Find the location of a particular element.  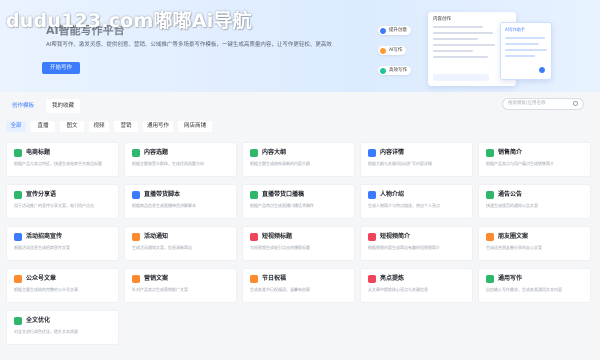

bell-icon is located at coordinates (136, 237).